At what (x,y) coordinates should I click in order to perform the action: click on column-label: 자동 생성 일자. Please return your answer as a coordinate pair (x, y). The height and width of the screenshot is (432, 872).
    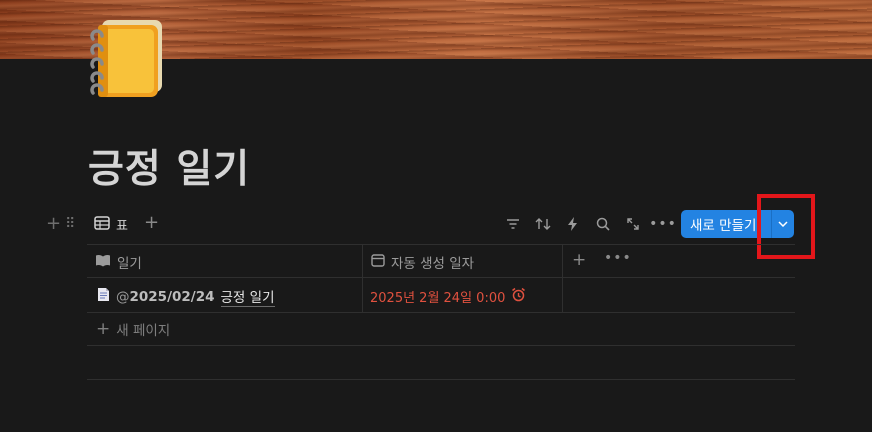
    Looking at the image, I should click on (433, 264).